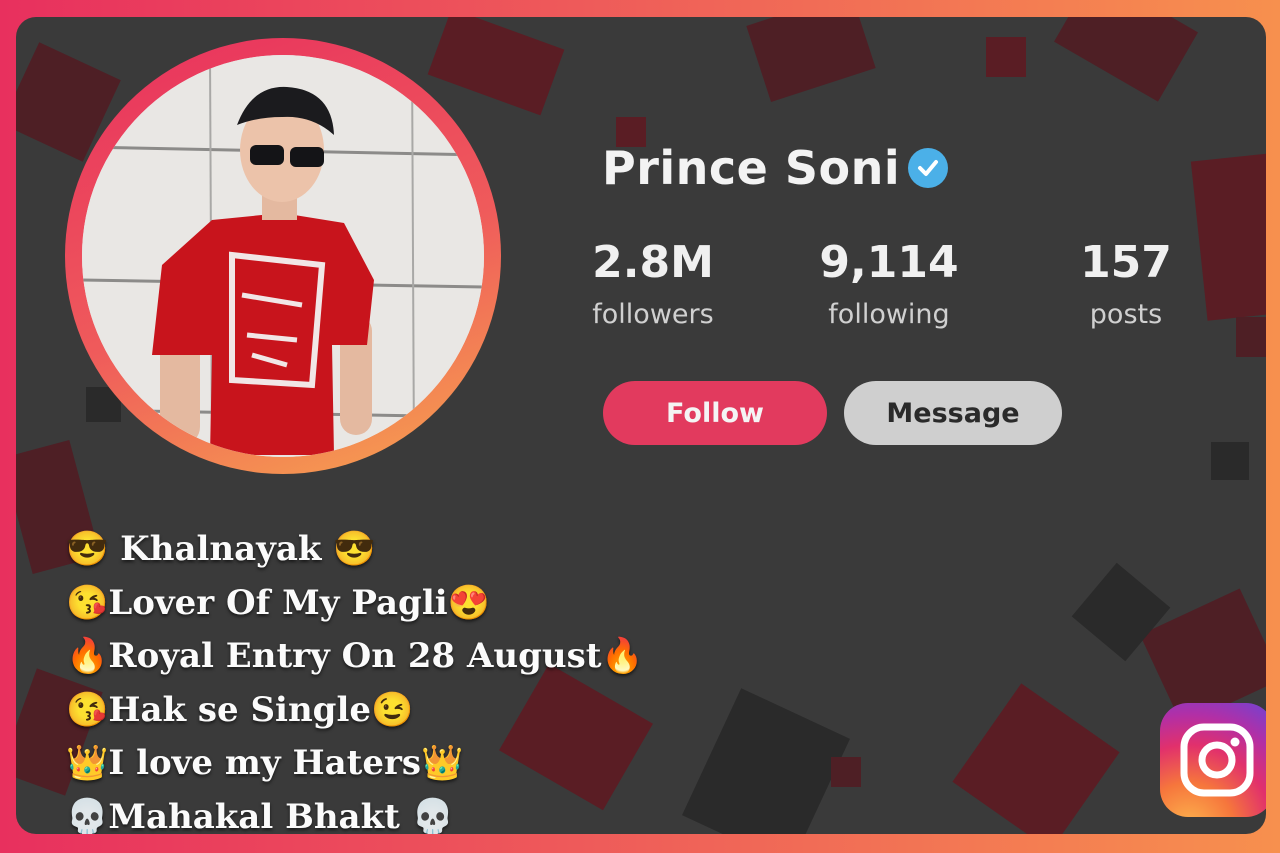 The image size is (1280, 853). Describe the element at coordinates (953, 413) in the screenshot. I see `message-button: Message` at that location.